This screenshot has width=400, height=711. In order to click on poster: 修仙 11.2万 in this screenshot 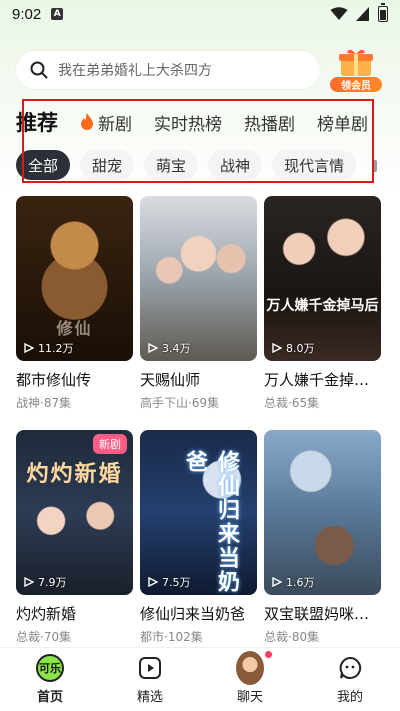, I will do `click(74, 278)`.